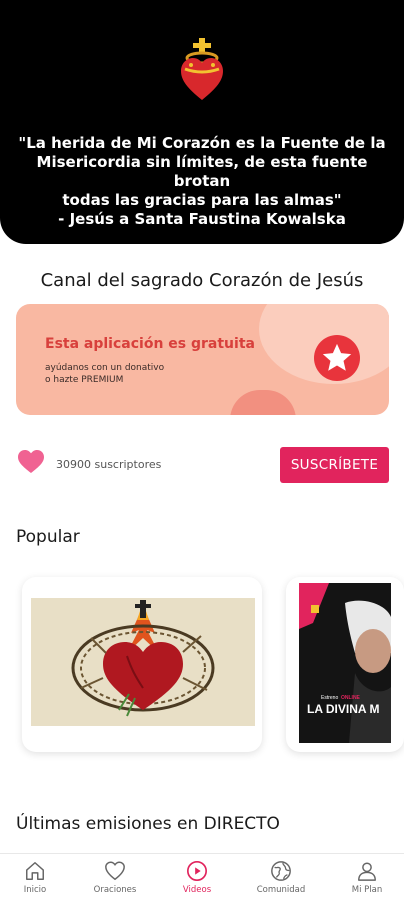 Image resolution: width=404 pixels, height=900 pixels. I want to click on thumbnail-text-large: LA DIVINA M, so click(343, 709).